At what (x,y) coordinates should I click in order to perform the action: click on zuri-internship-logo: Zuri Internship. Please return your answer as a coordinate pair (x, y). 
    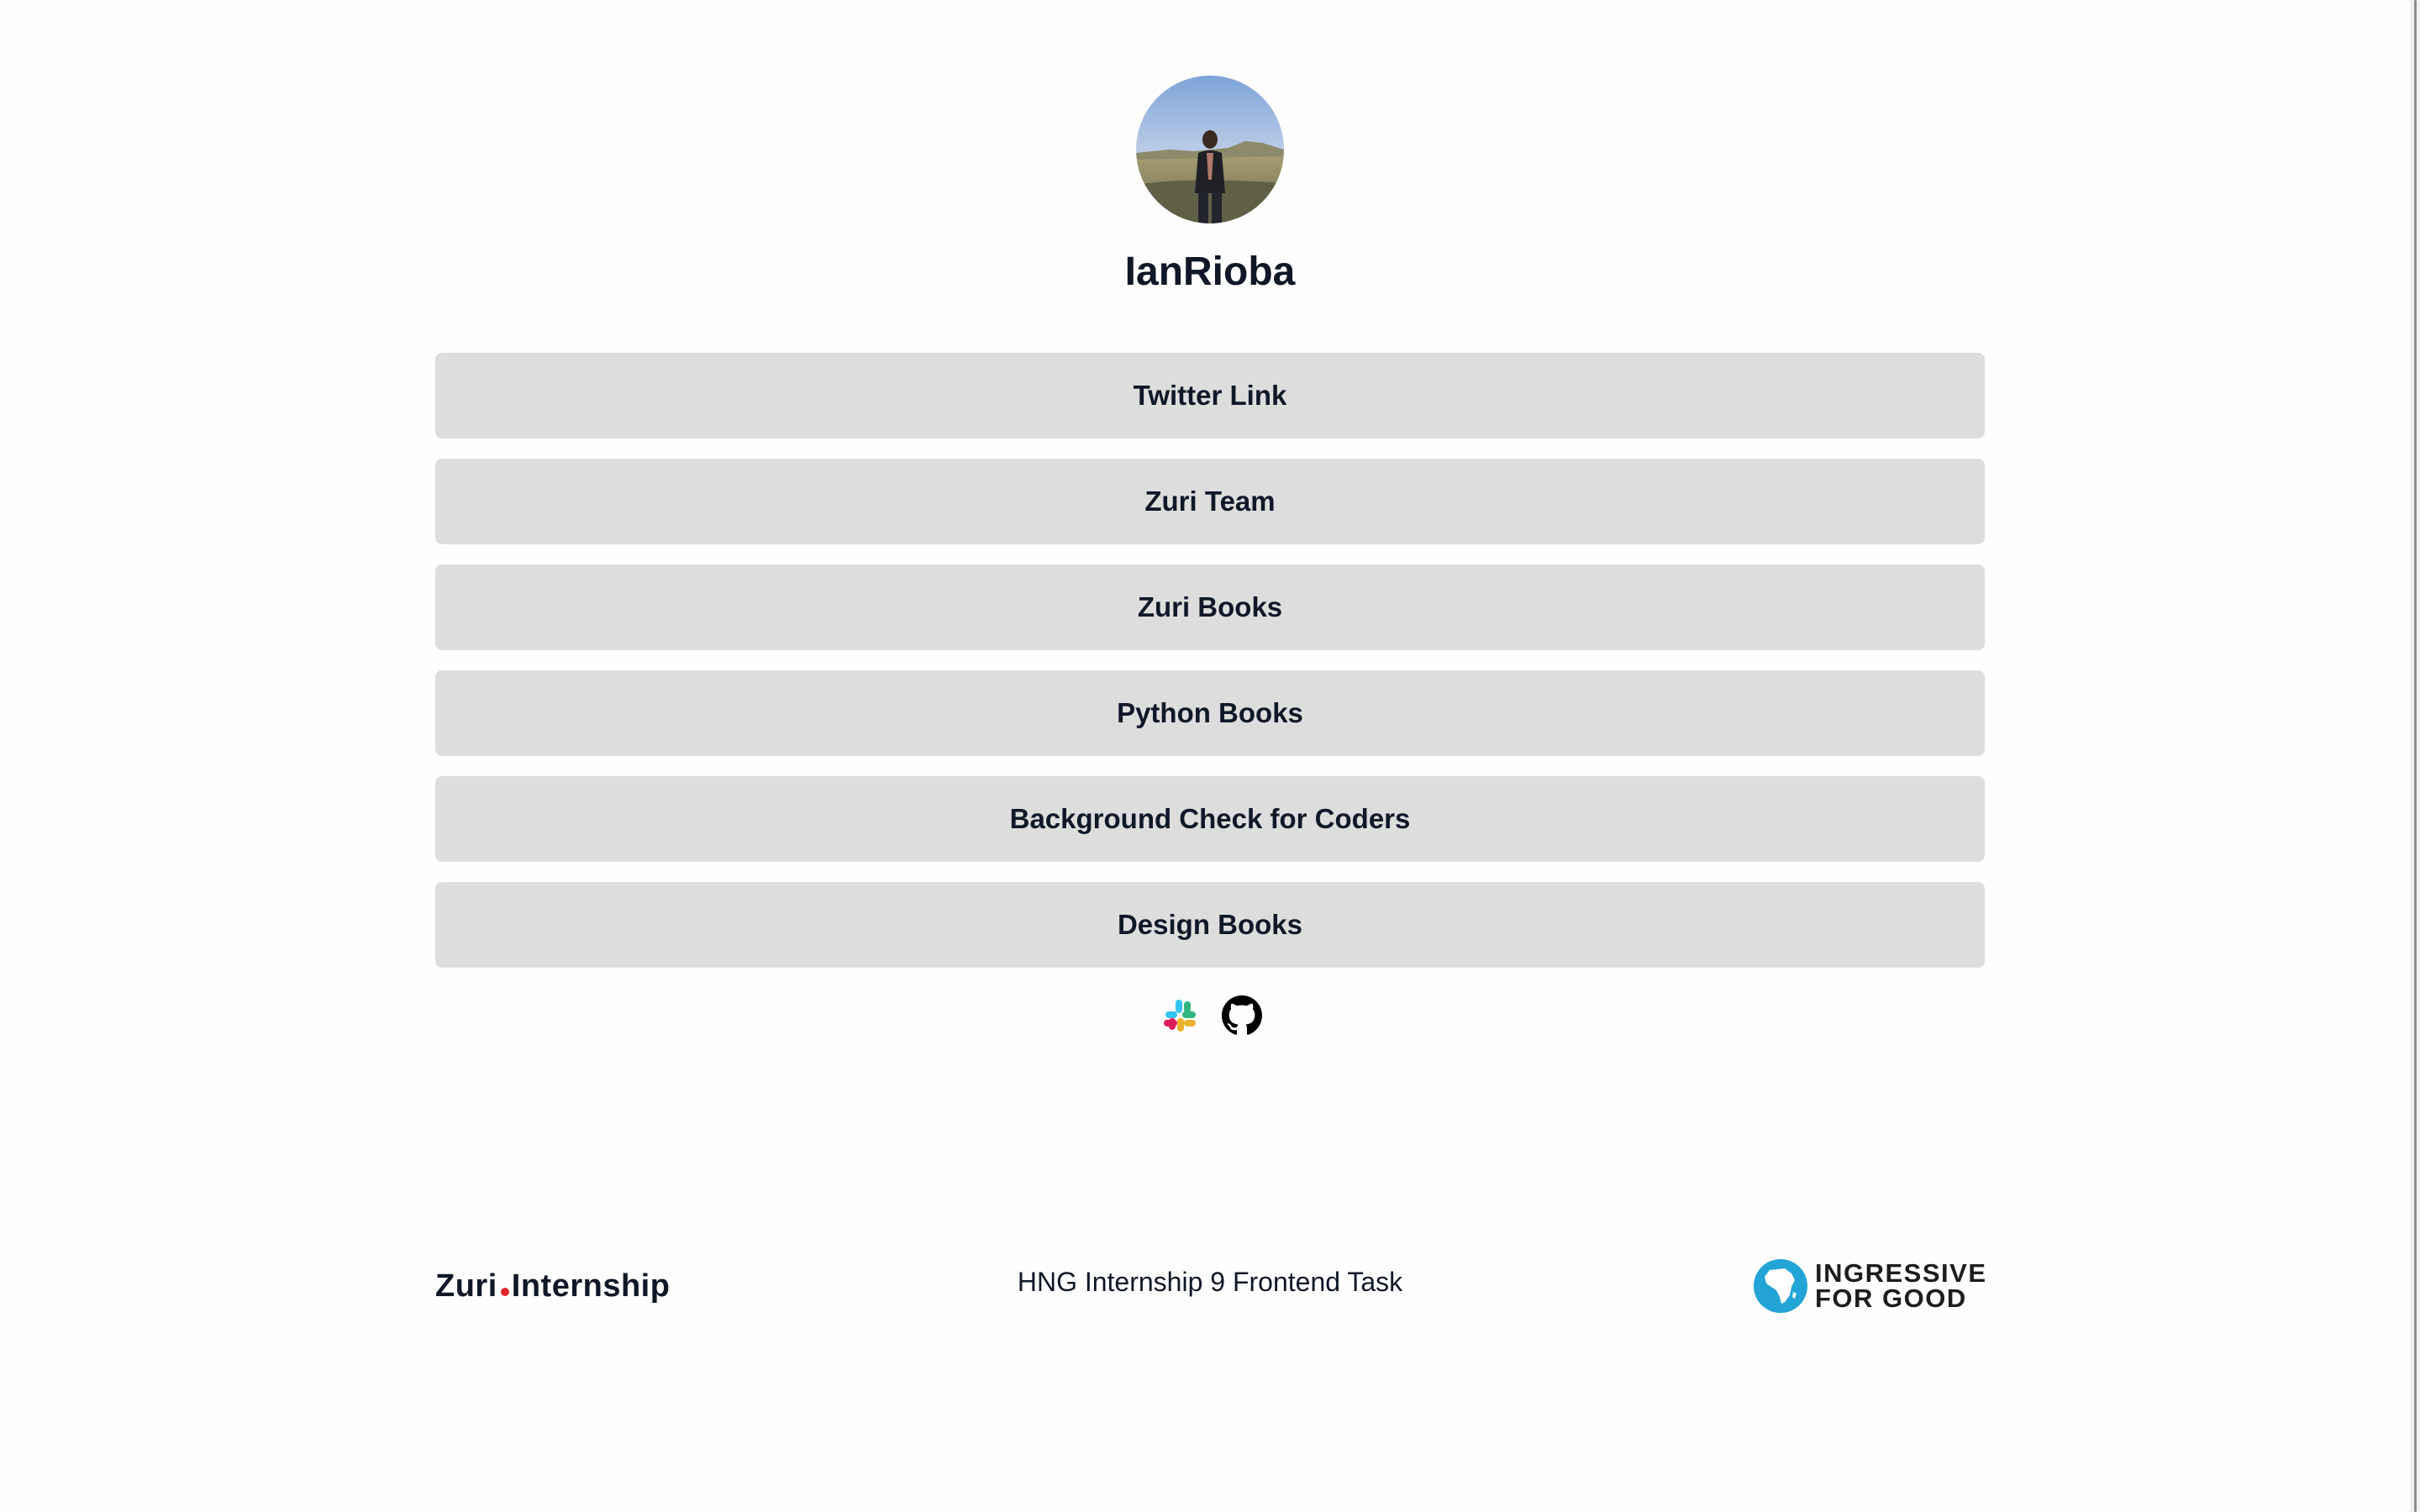
    Looking at the image, I should click on (552, 1286).